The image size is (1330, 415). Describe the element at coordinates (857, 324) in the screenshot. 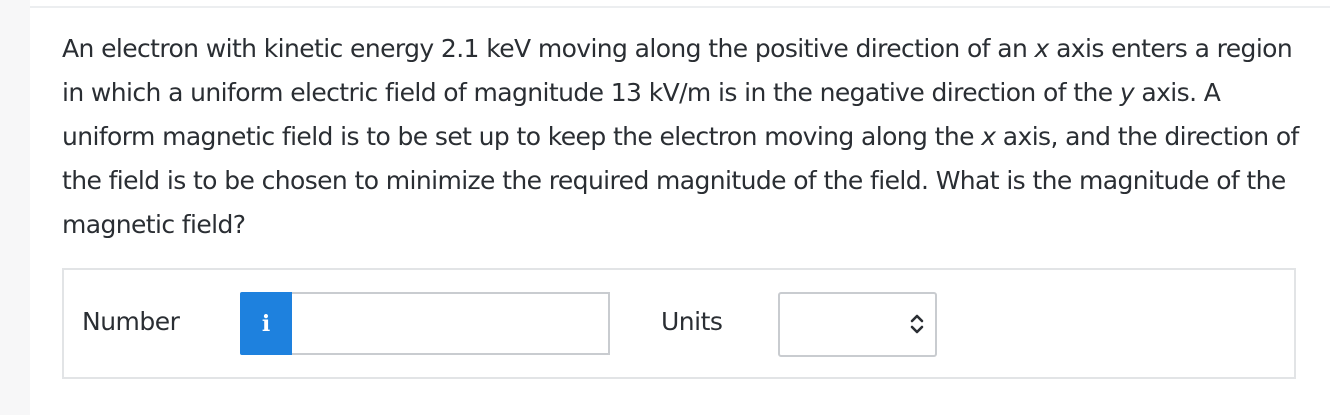

I see `units-select` at that location.